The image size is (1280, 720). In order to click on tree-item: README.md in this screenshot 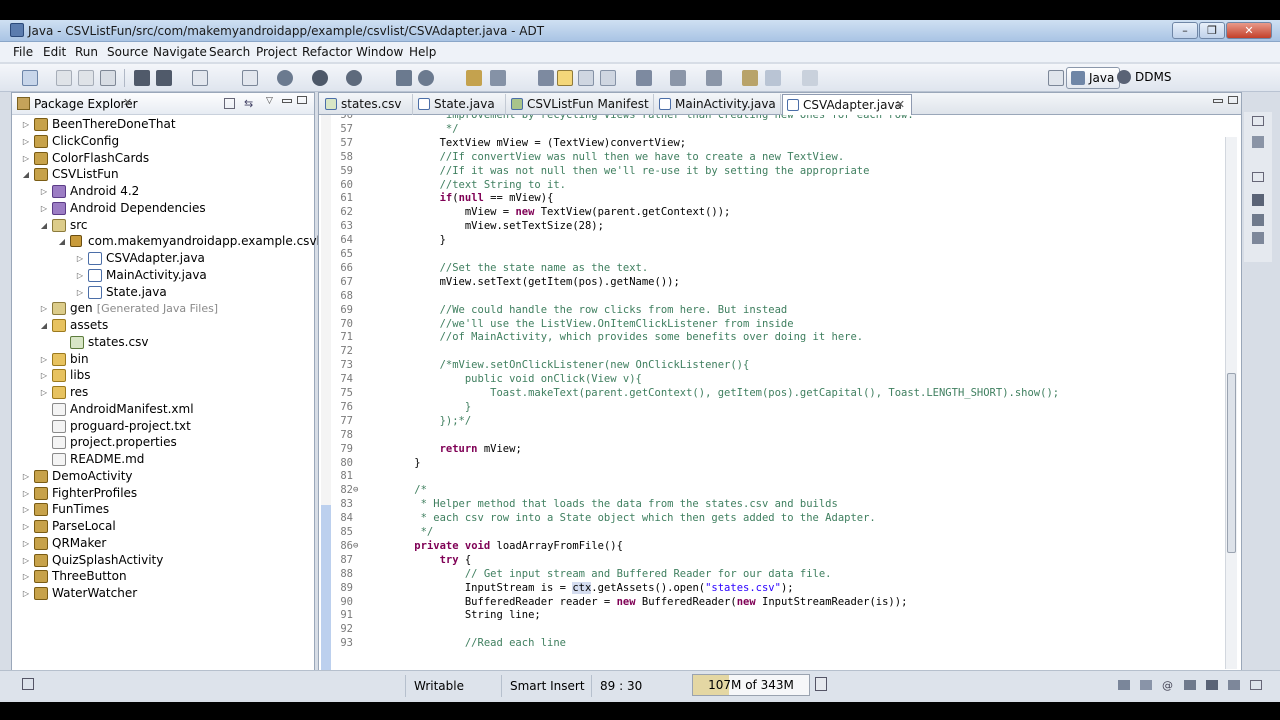, I will do `click(162, 459)`.